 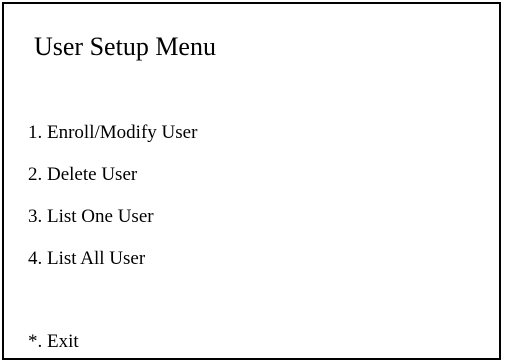 I want to click on menu-option-exit: *. Exit, so click(x=53, y=342).